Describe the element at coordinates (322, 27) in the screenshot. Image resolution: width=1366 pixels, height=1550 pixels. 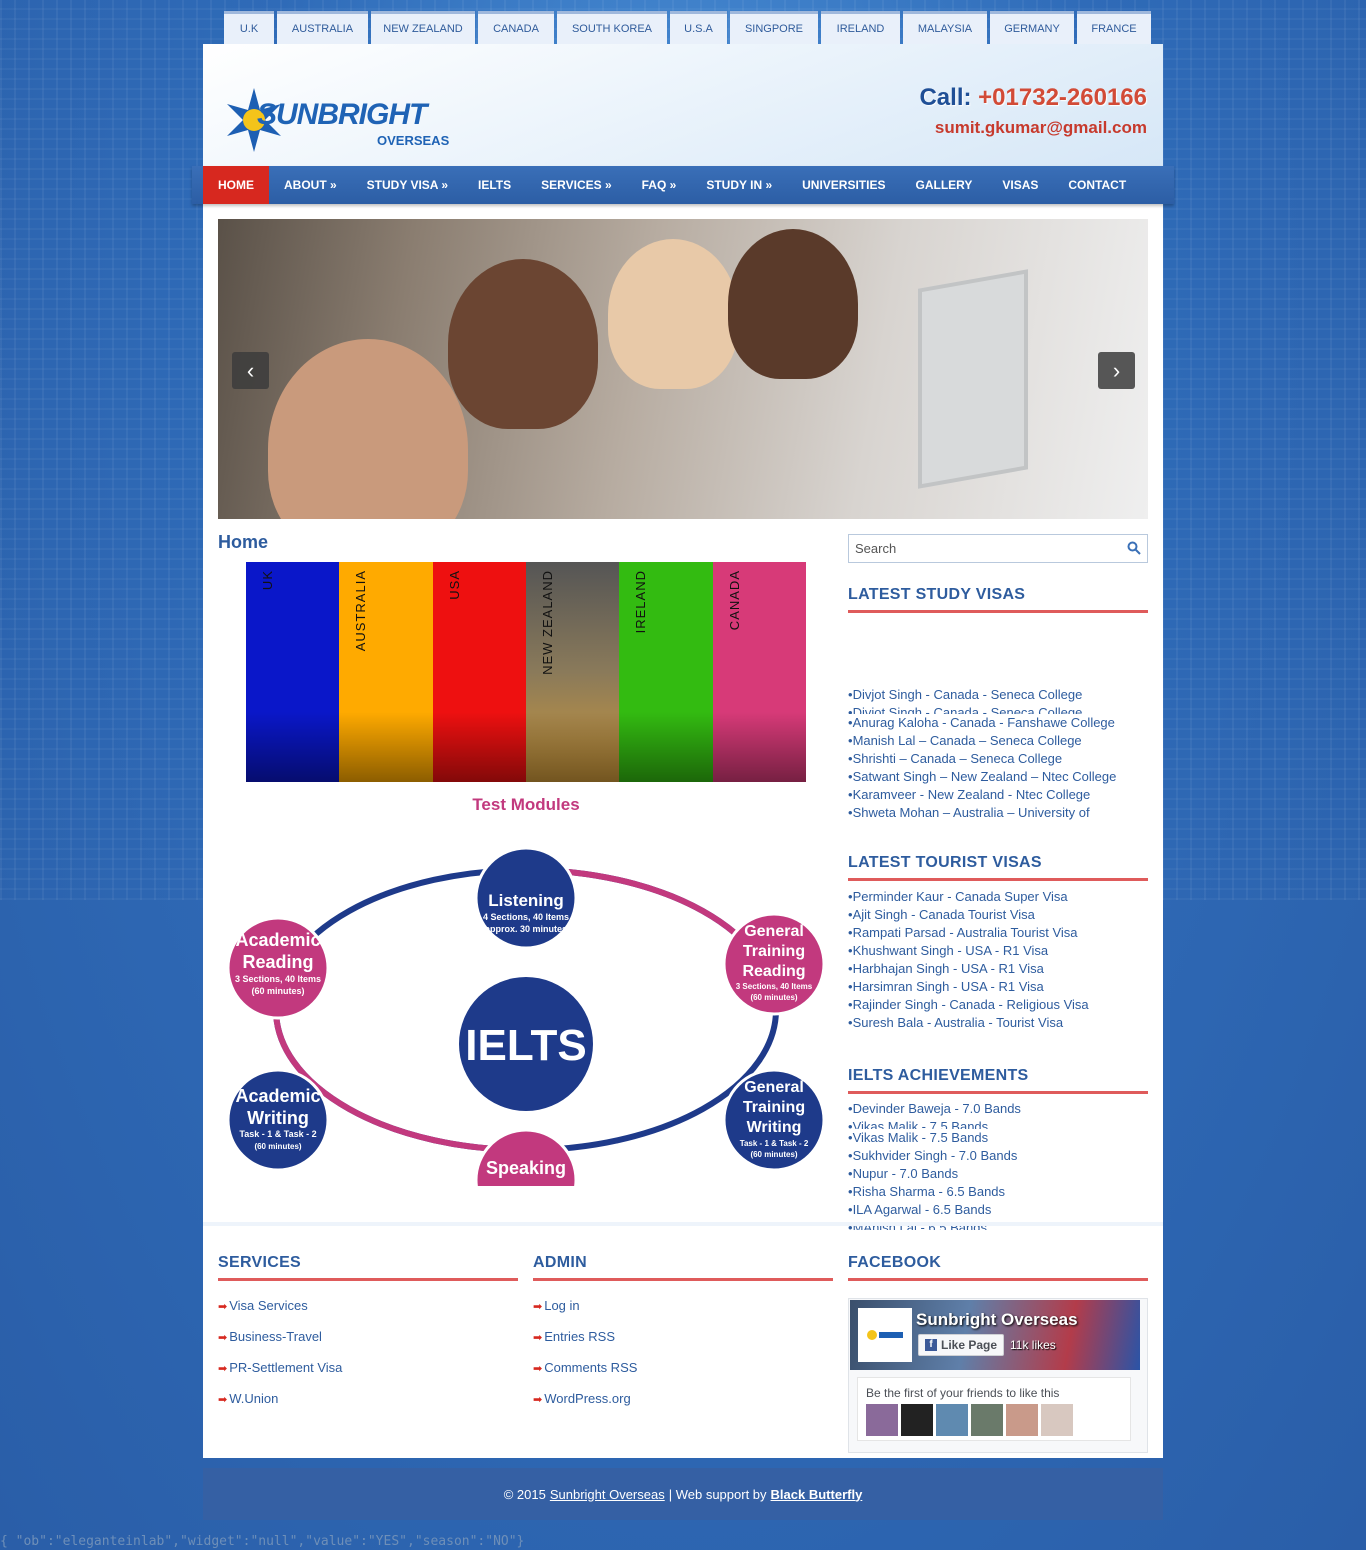
I see `country-tab-australia: AUSTRALIA` at that location.